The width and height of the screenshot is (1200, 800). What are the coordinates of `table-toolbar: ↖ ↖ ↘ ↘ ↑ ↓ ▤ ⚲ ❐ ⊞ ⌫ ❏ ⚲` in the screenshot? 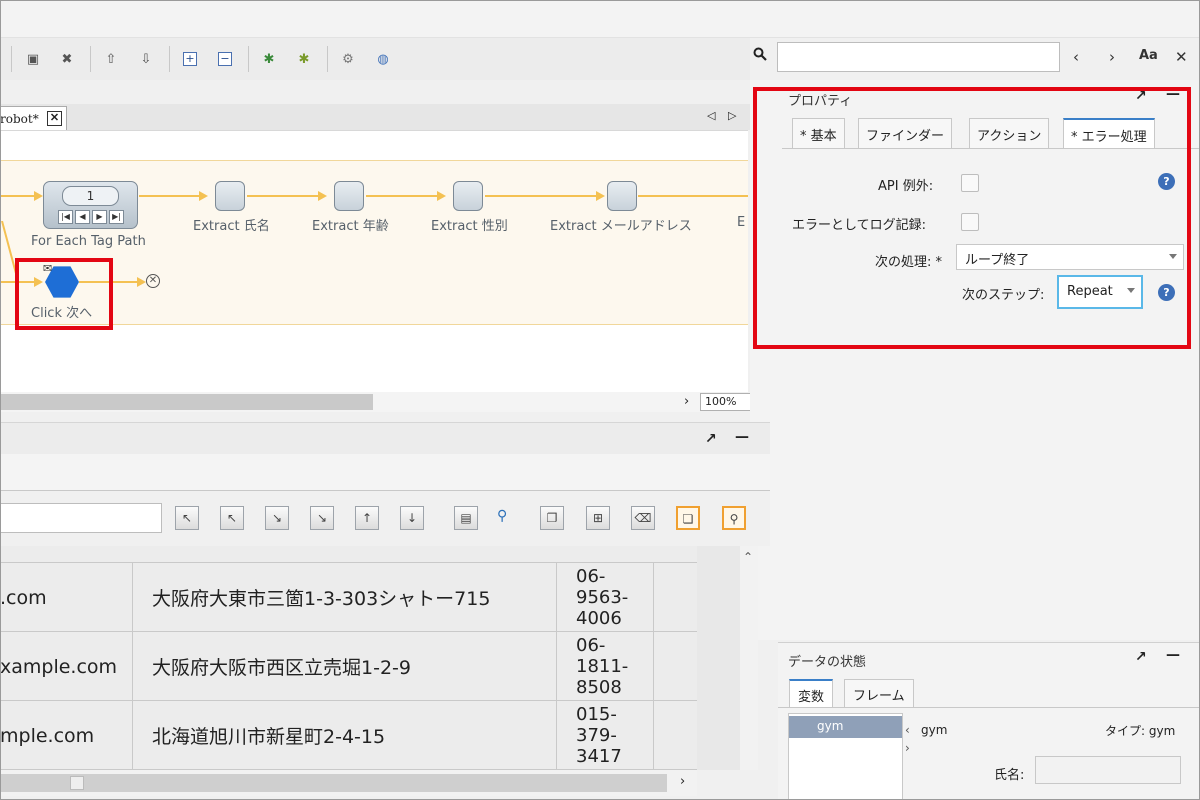 It's located at (385, 518).